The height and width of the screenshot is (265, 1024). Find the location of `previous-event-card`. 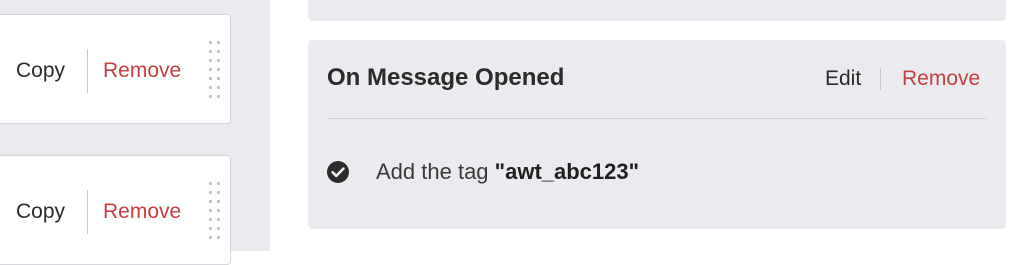

previous-event-card is located at coordinates (657, 10).